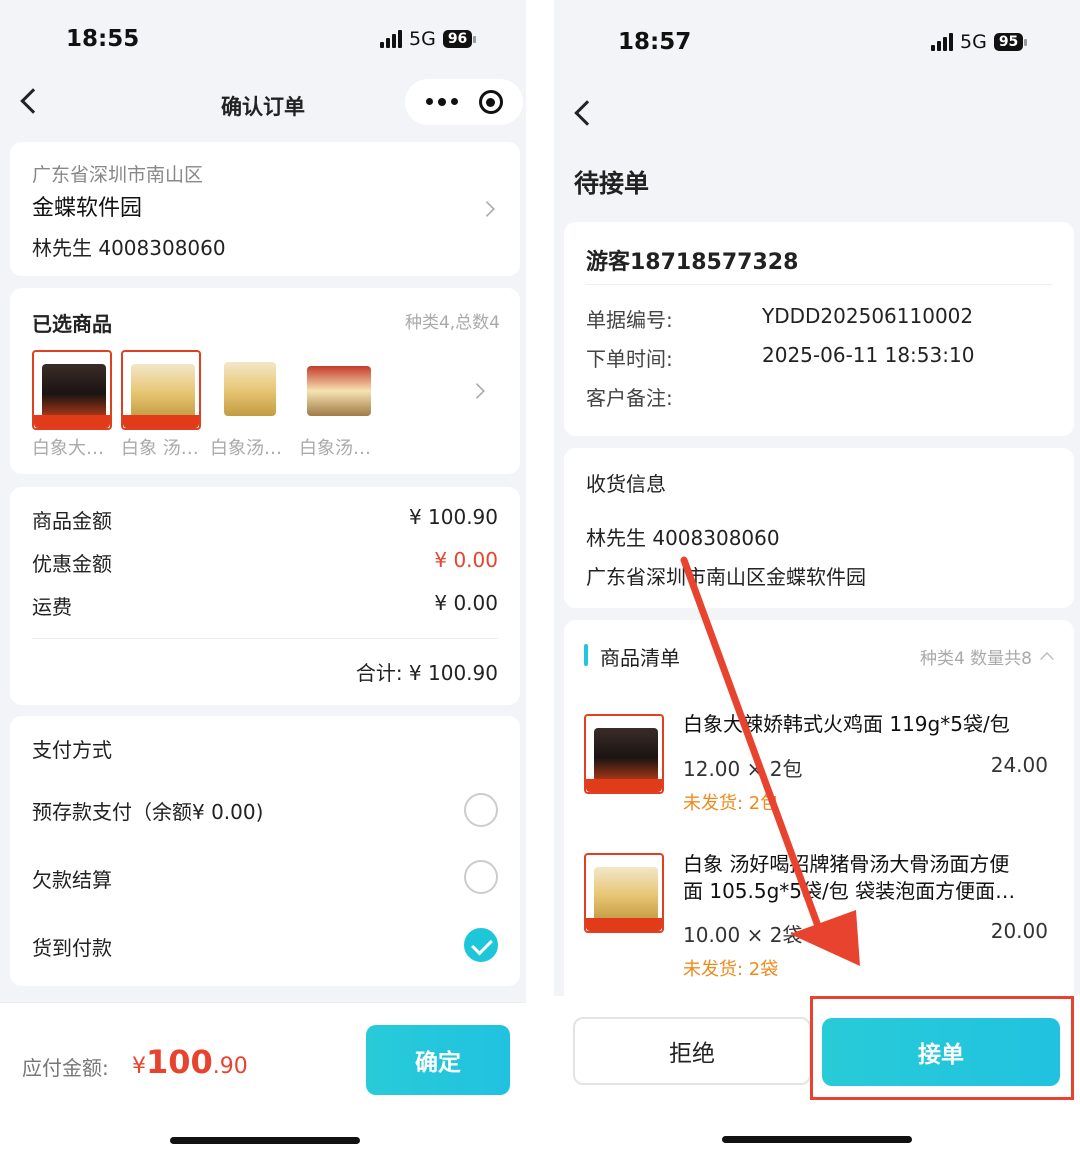 This screenshot has width=1080, height=1155. Describe the element at coordinates (265, 209) in the screenshot. I see `address-card: 广东省深圳市南山区 金蝶软件园 林先生 4008308060` at that location.